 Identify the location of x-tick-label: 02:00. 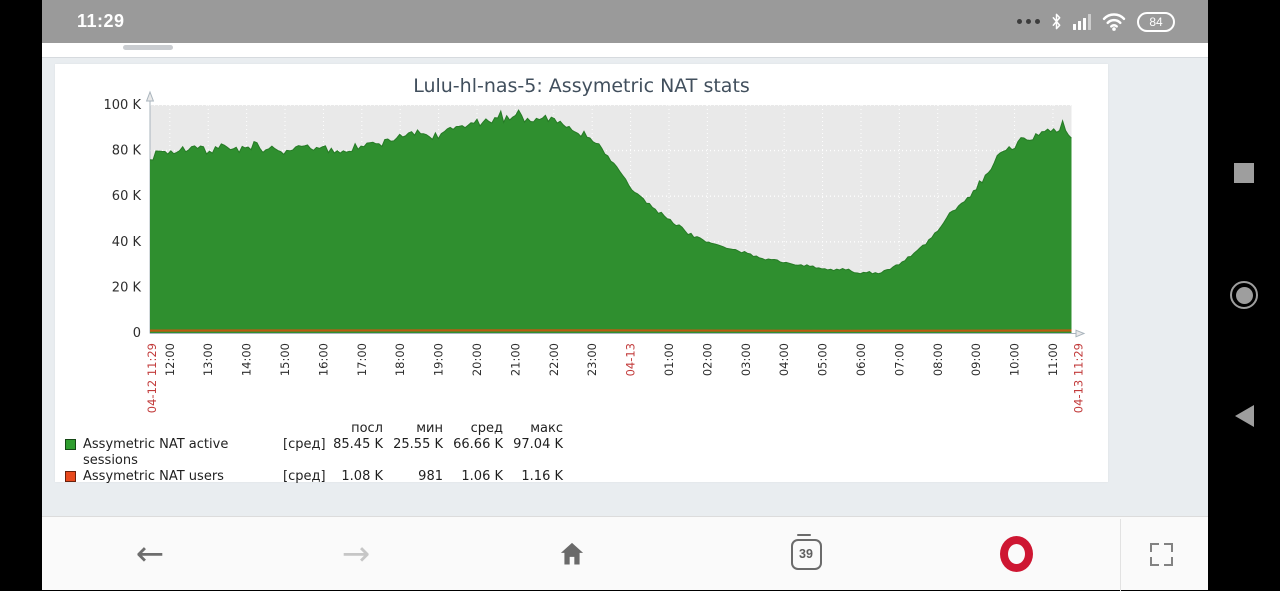
(707, 359).